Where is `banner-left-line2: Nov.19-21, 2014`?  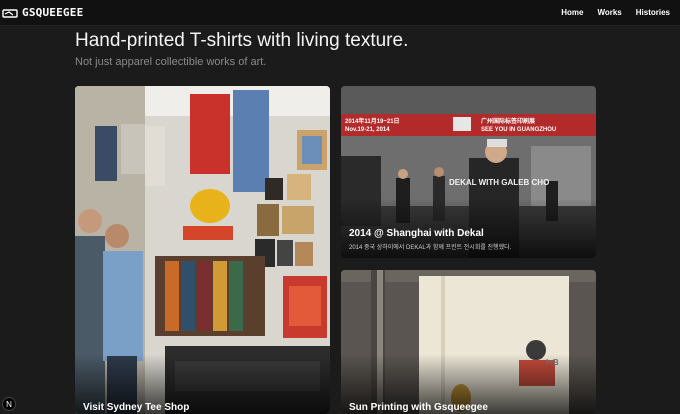 banner-left-line2: Nov.19-21, 2014 is located at coordinates (367, 130).